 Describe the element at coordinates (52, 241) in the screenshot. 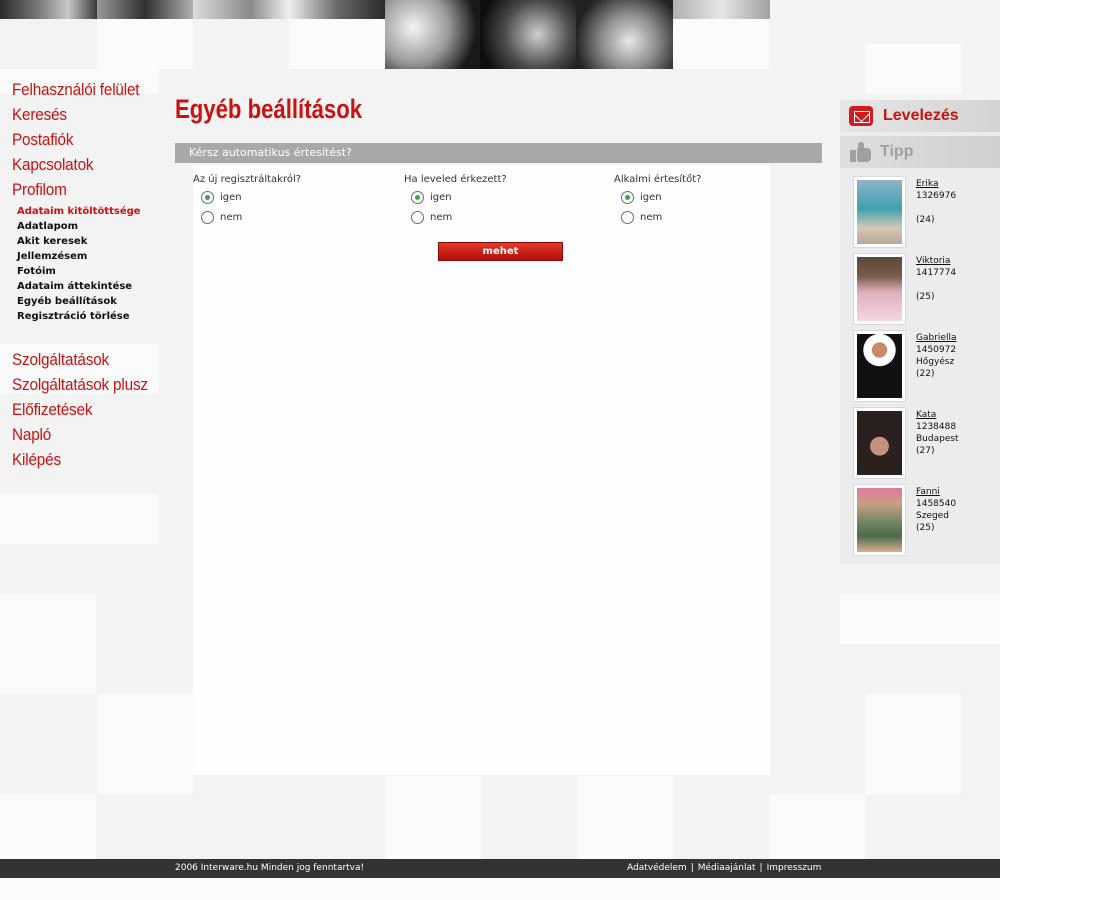

I see `subnav-item-akit-keresek: Akit keresek` at that location.